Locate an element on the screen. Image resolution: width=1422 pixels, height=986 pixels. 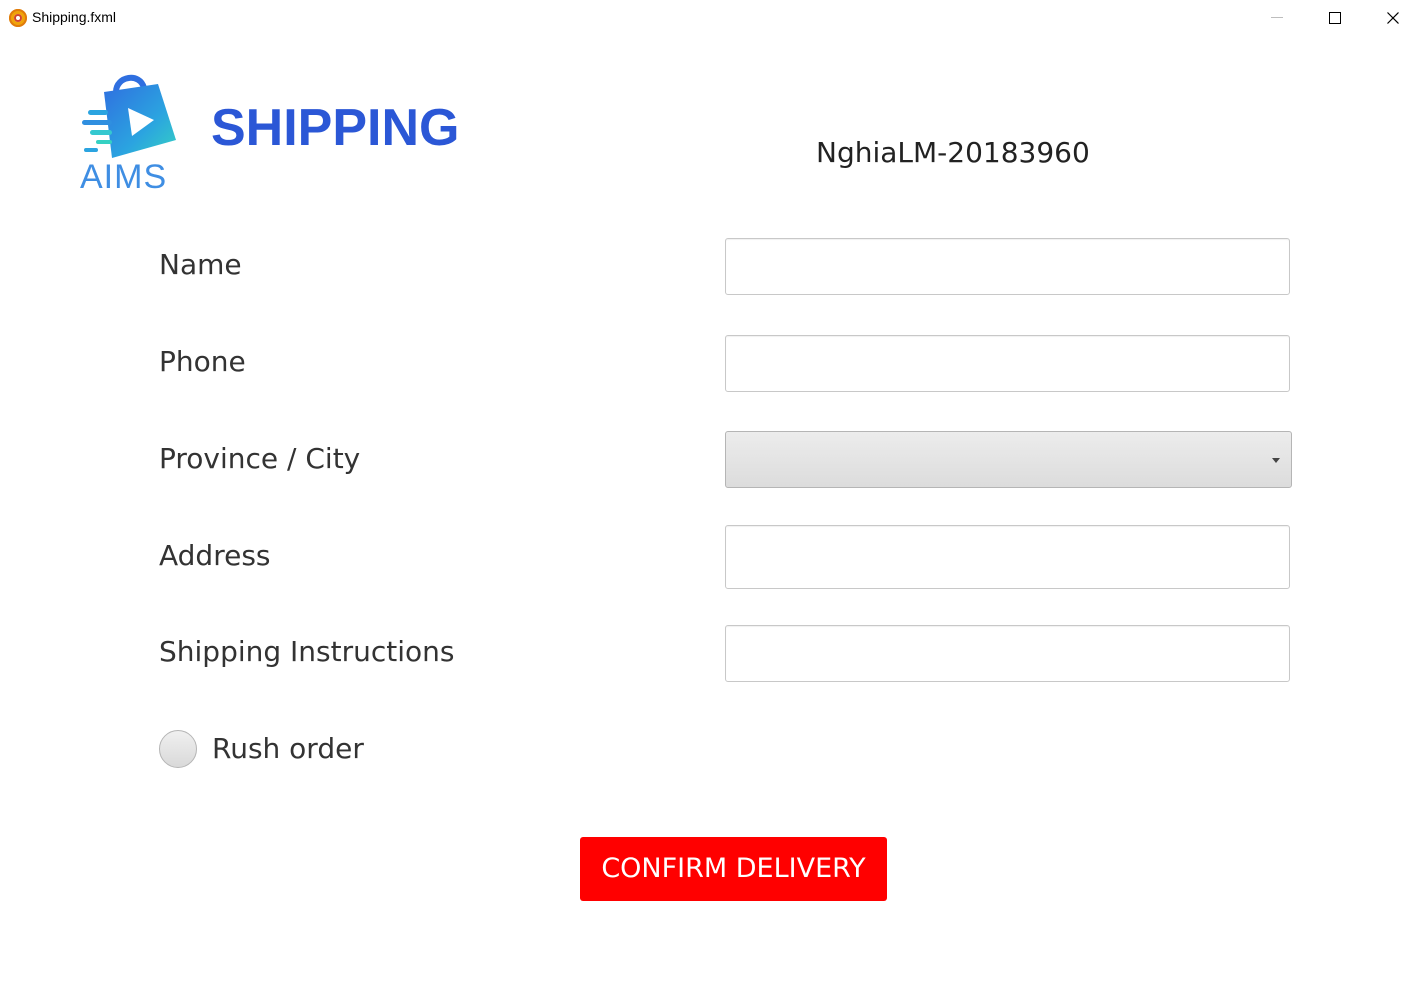
phone-label: Phone is located at coordinates (202, 361).